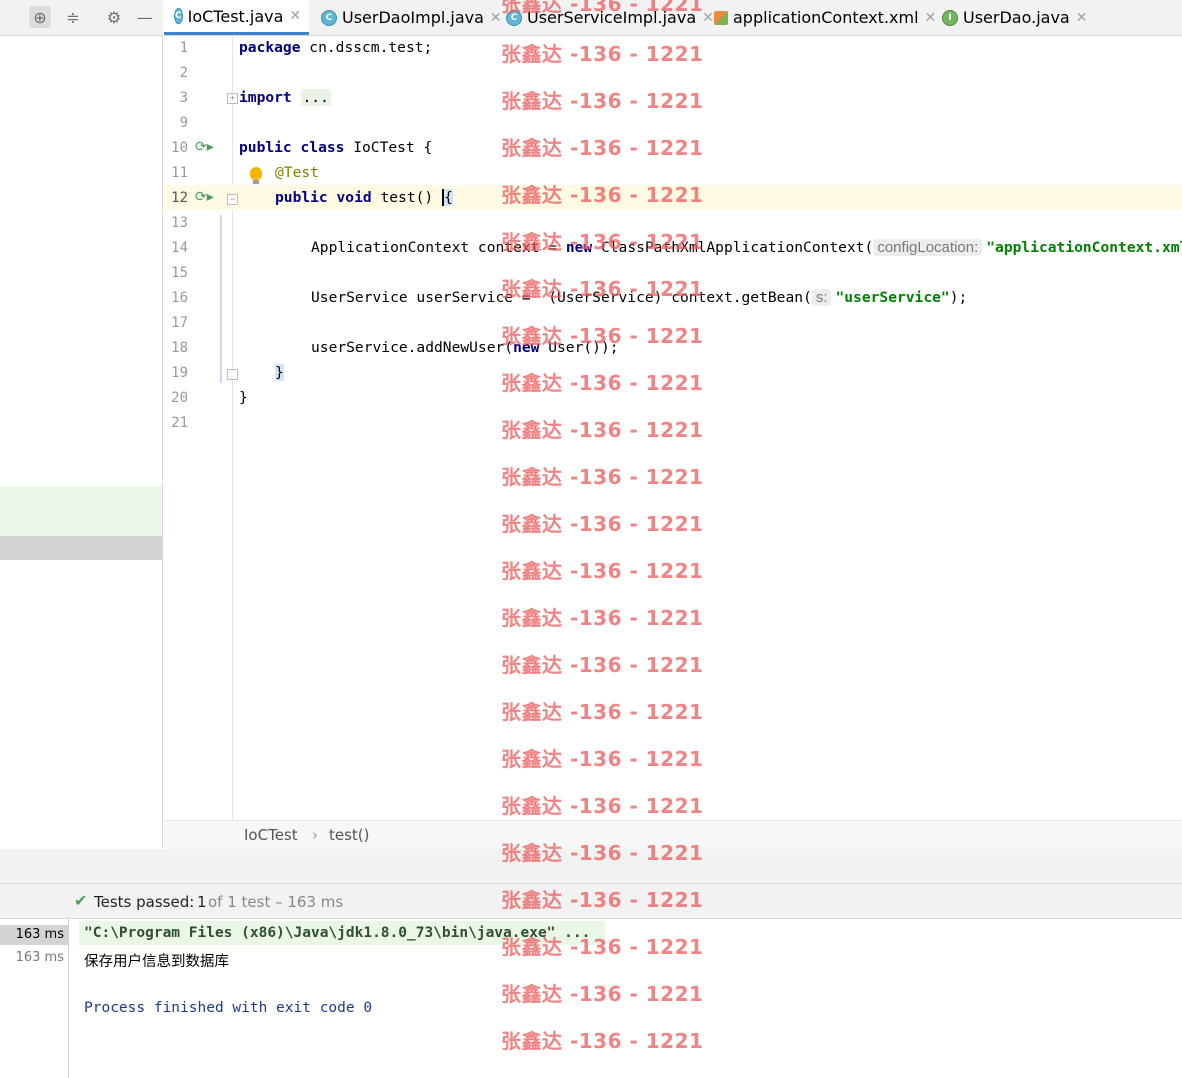  I want to click on annotation: @Test, so click(297, 172).